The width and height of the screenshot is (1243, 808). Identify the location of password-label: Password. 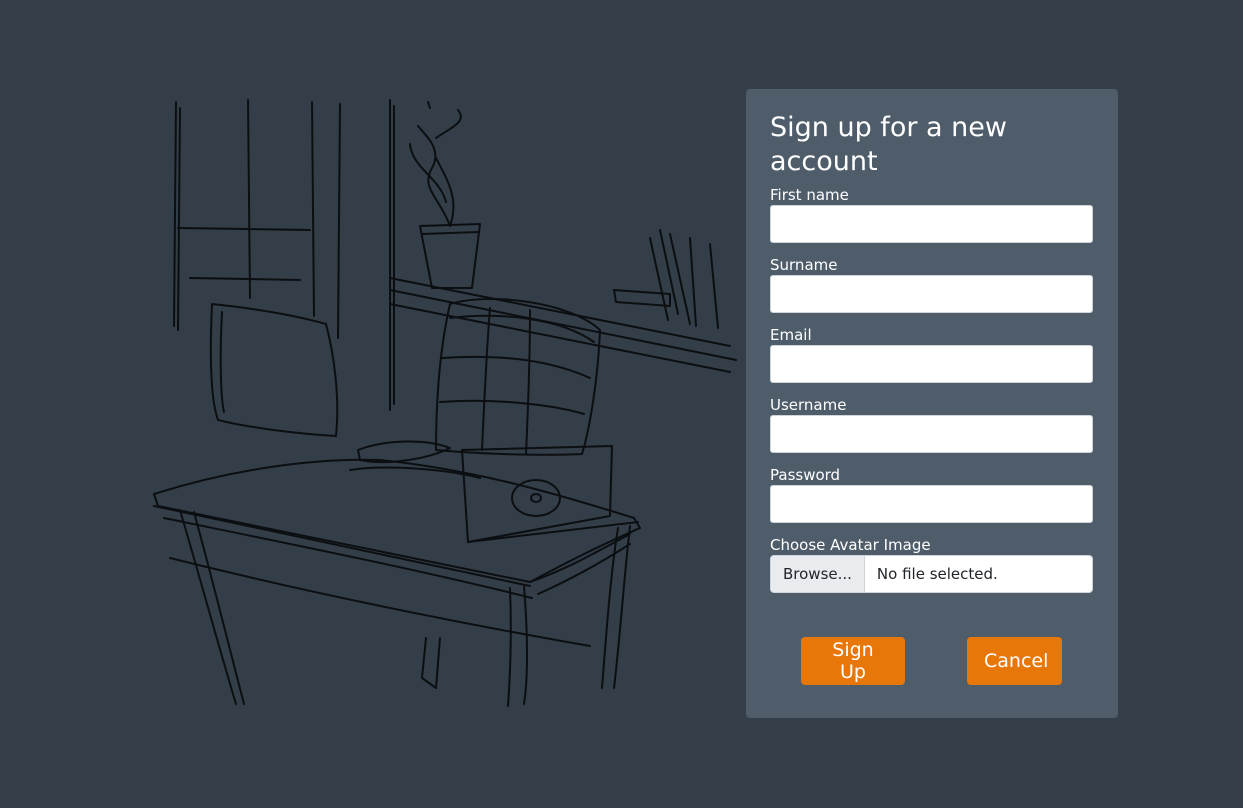
(805, 475).